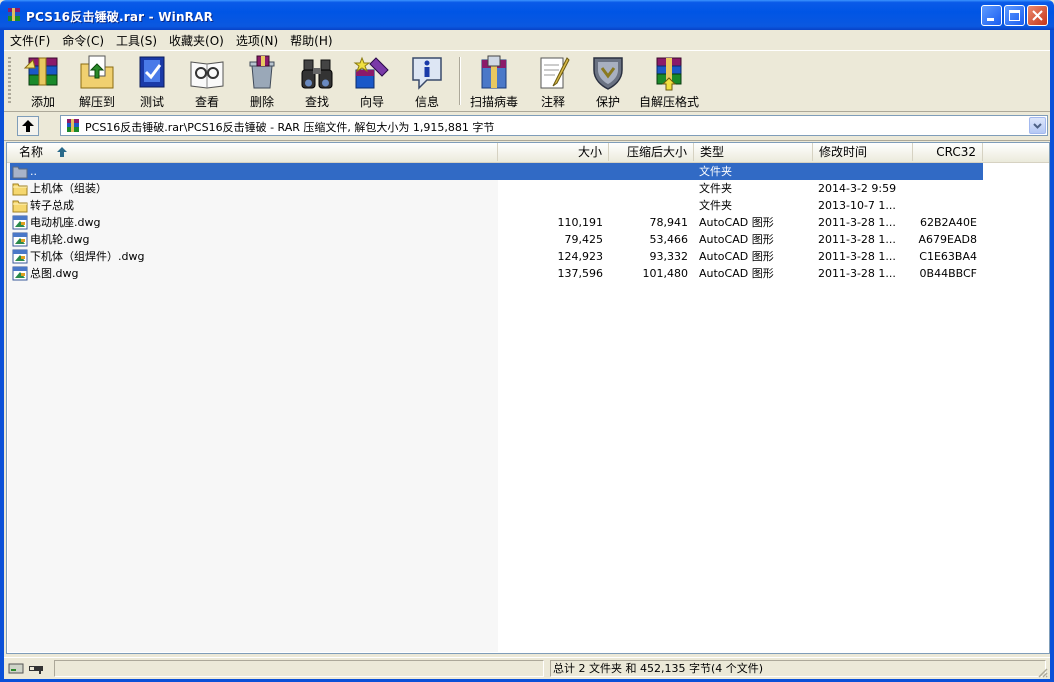 The image size is (1054, 682). I want to click on wizard-label: 向导, so click(371, 102).